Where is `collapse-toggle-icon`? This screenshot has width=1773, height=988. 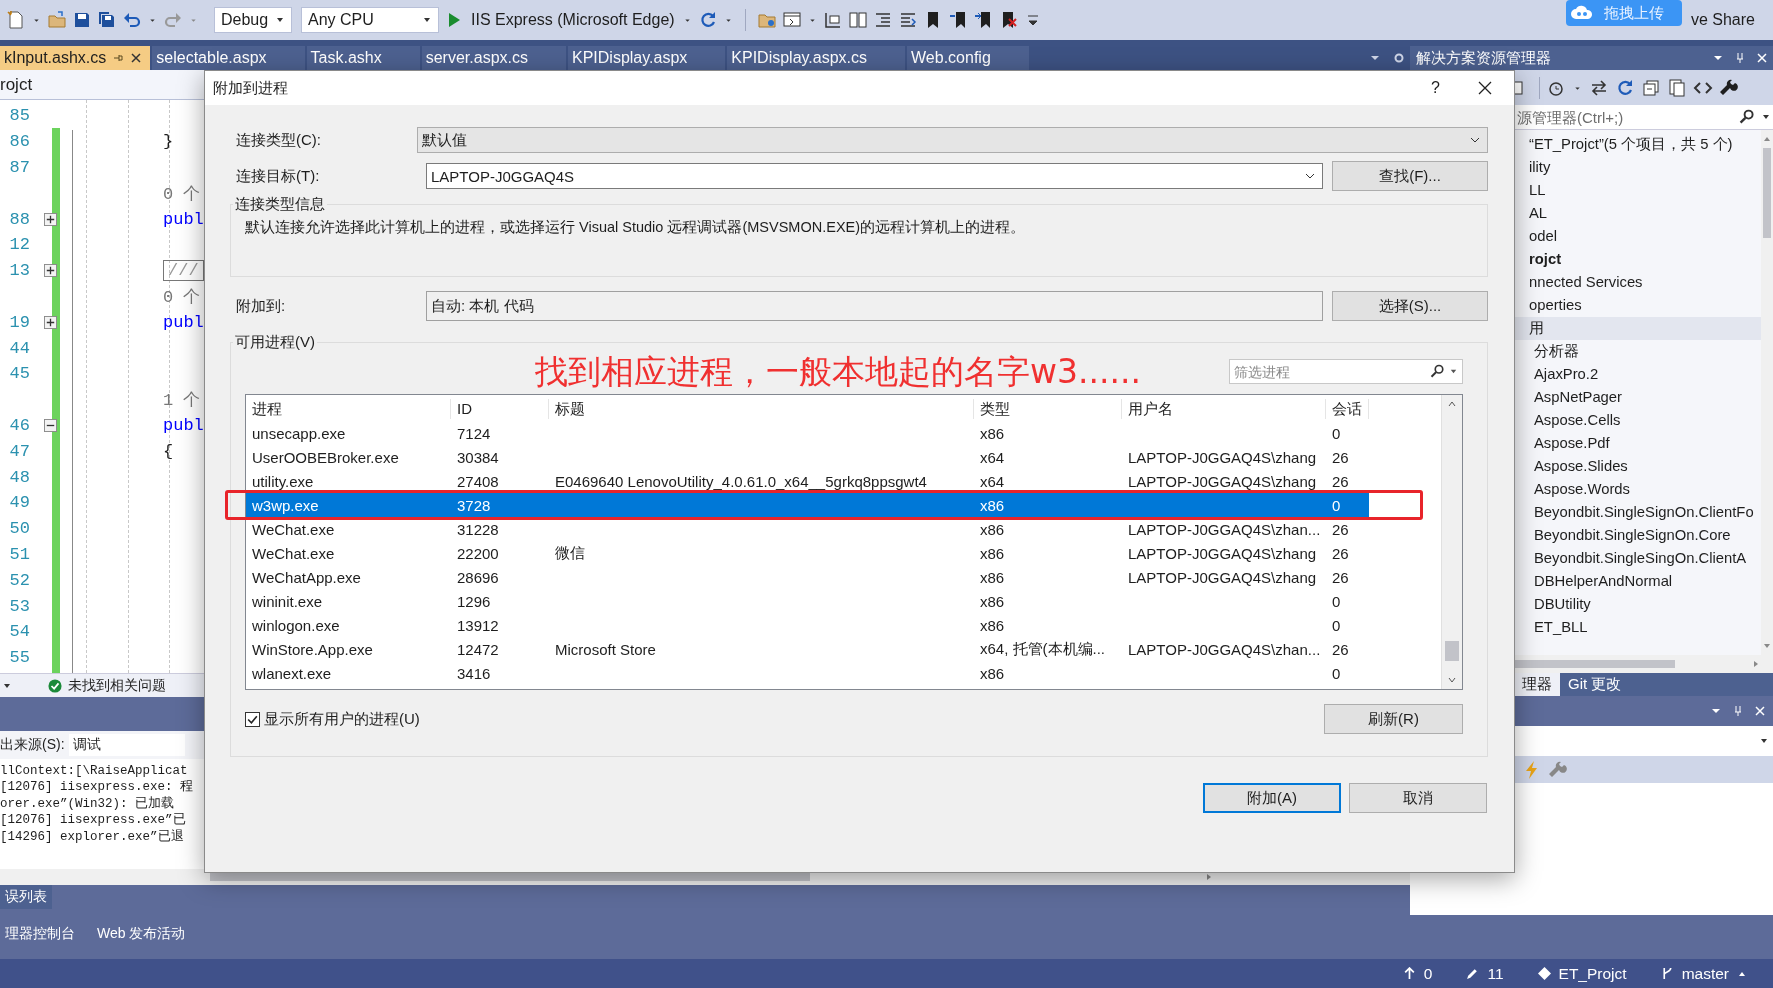
collapse-toggle-icon is located at coordinates (50, 425).